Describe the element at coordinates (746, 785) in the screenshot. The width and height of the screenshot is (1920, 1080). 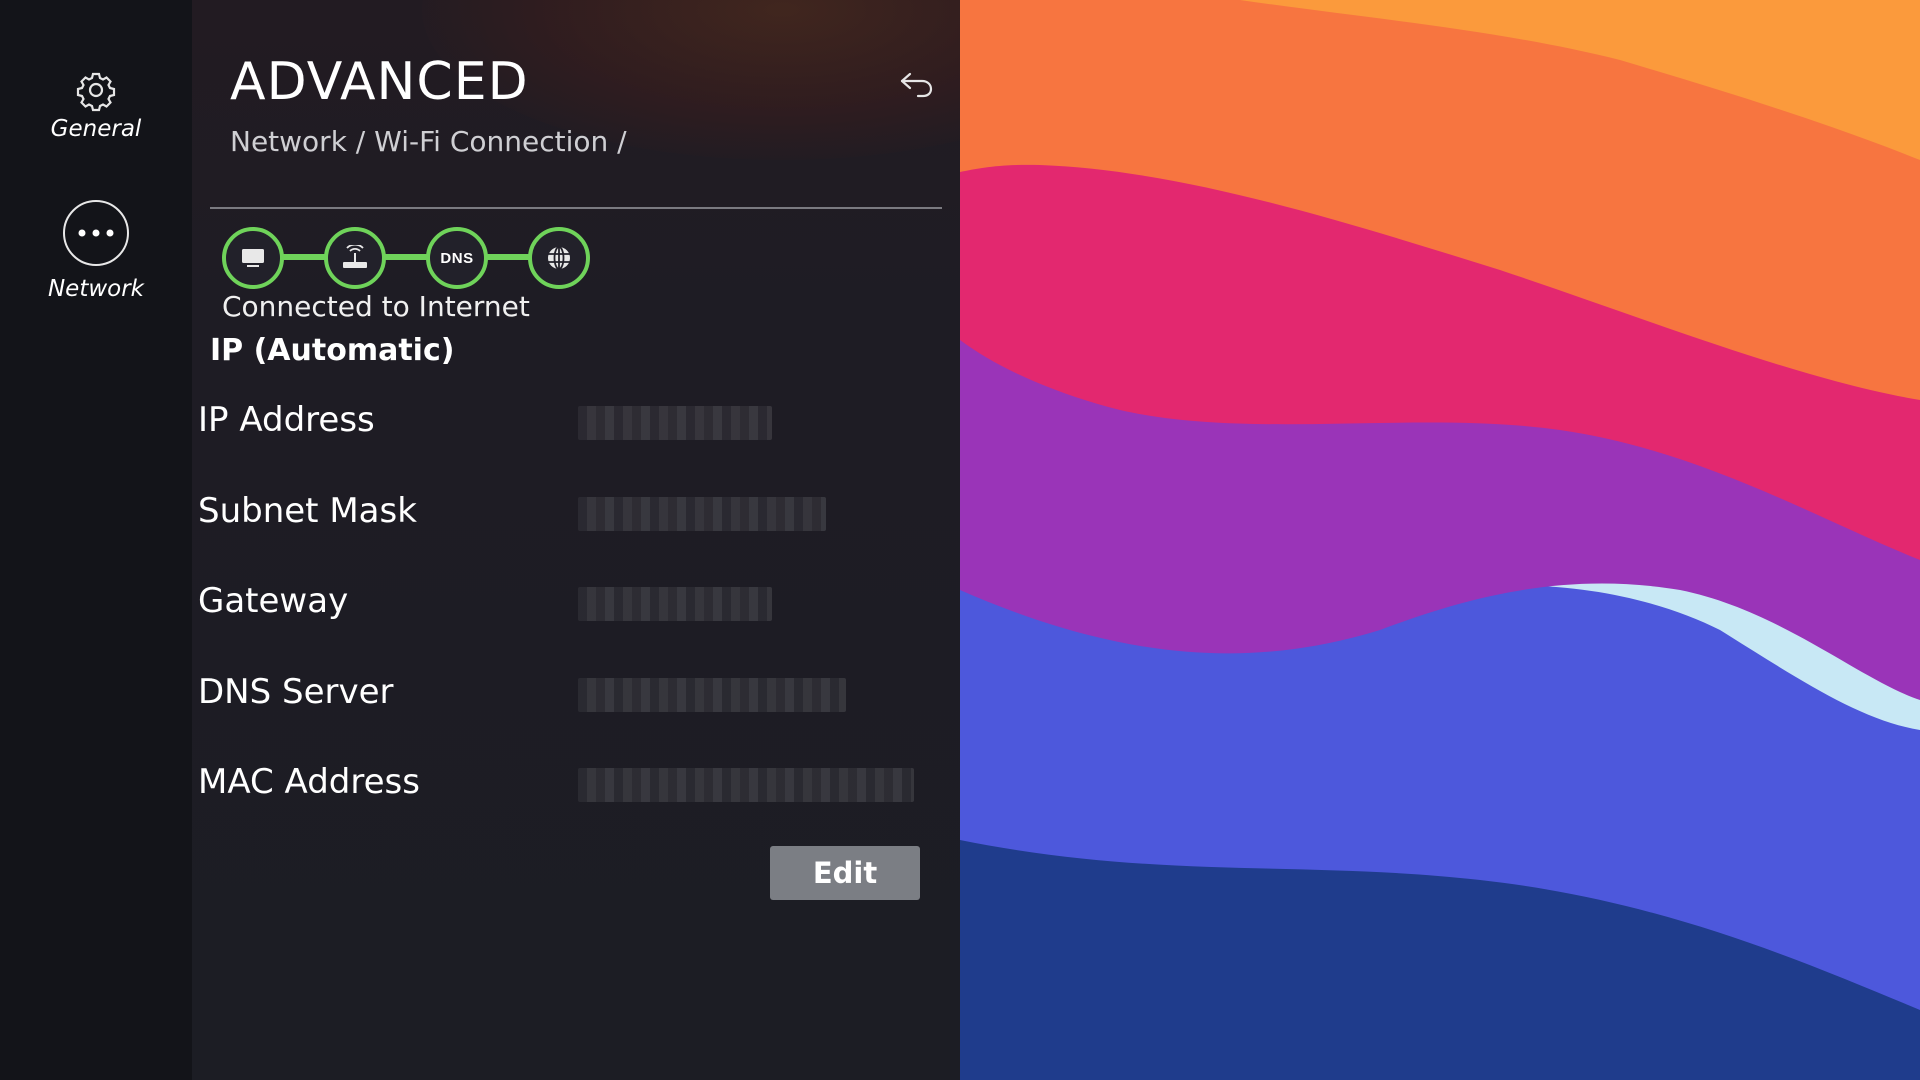
I see `mac-address-value-redacted: redacted` at that location.